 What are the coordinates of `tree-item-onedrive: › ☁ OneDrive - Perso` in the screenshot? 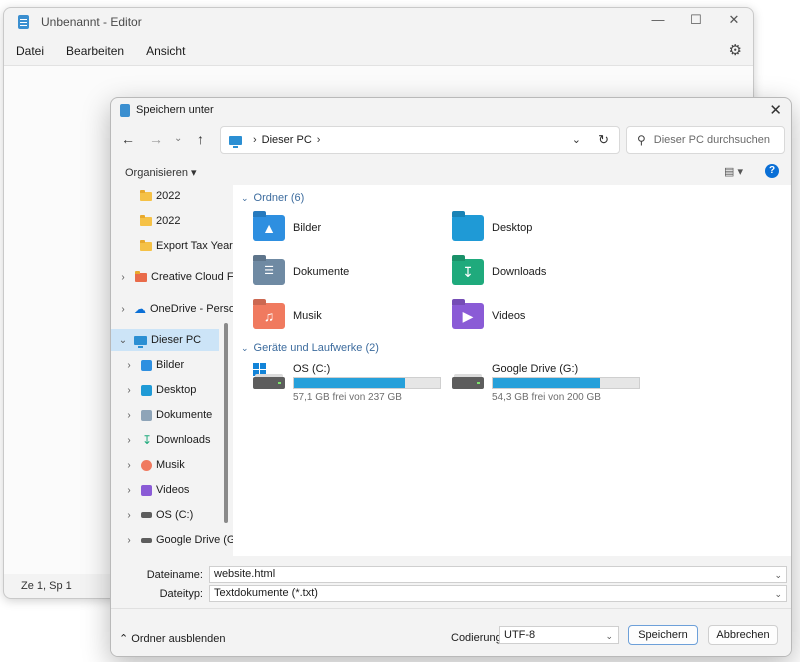 It's located at (172, 309).